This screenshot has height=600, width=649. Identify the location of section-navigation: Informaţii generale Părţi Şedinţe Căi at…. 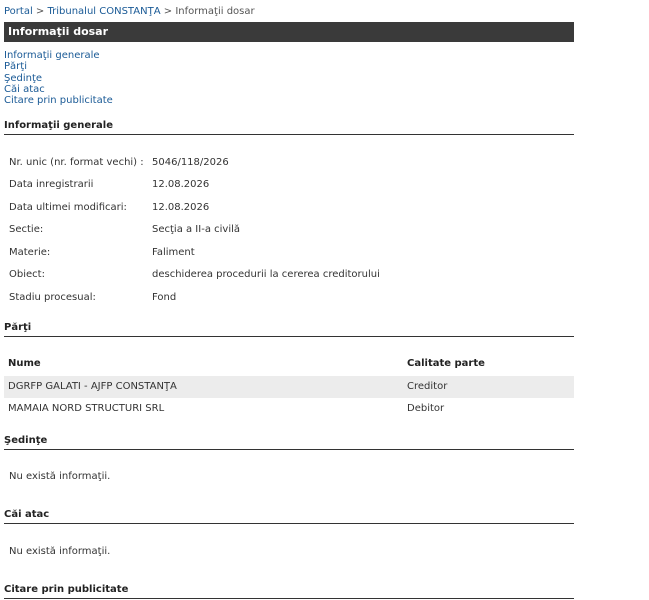
(58, 78).